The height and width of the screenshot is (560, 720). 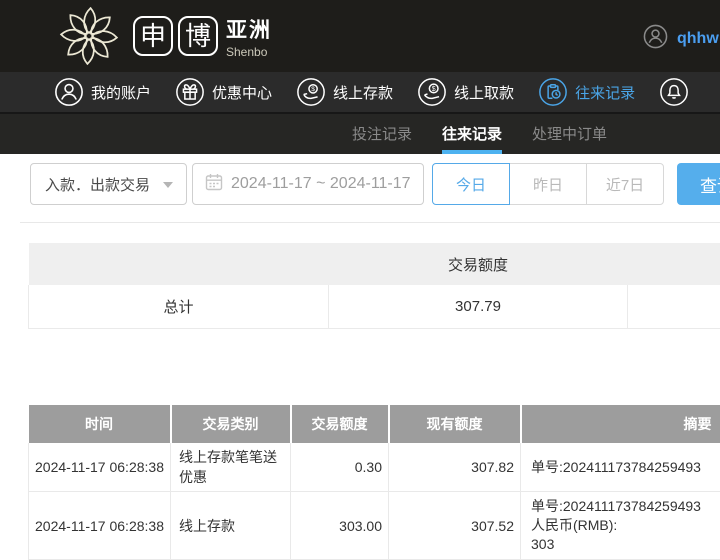 I want to click on nav-item-my-account: 我的账户, so click(x=102, y=92).